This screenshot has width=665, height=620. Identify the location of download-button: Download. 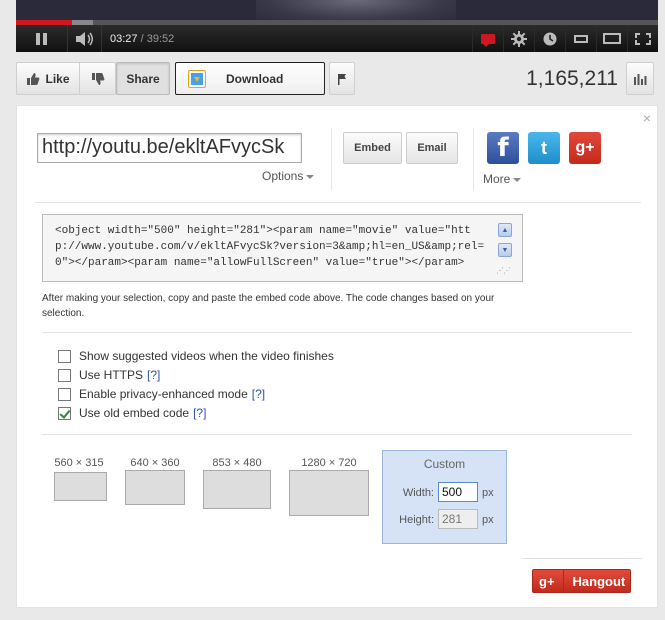
(250, 78).